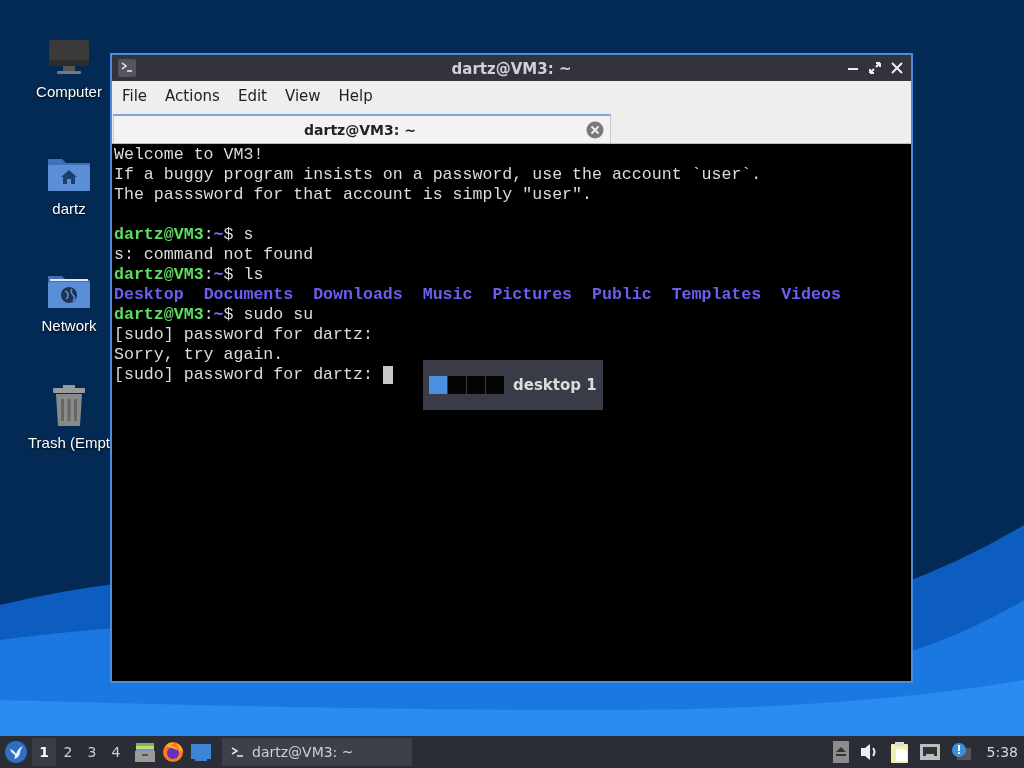 The image size is (1024, 768). What do you see at coordinates (353, 195) in the screenshot?
I see `terminal-line: The passsword for that account is simply "user".` at bounding box center [353, 195].